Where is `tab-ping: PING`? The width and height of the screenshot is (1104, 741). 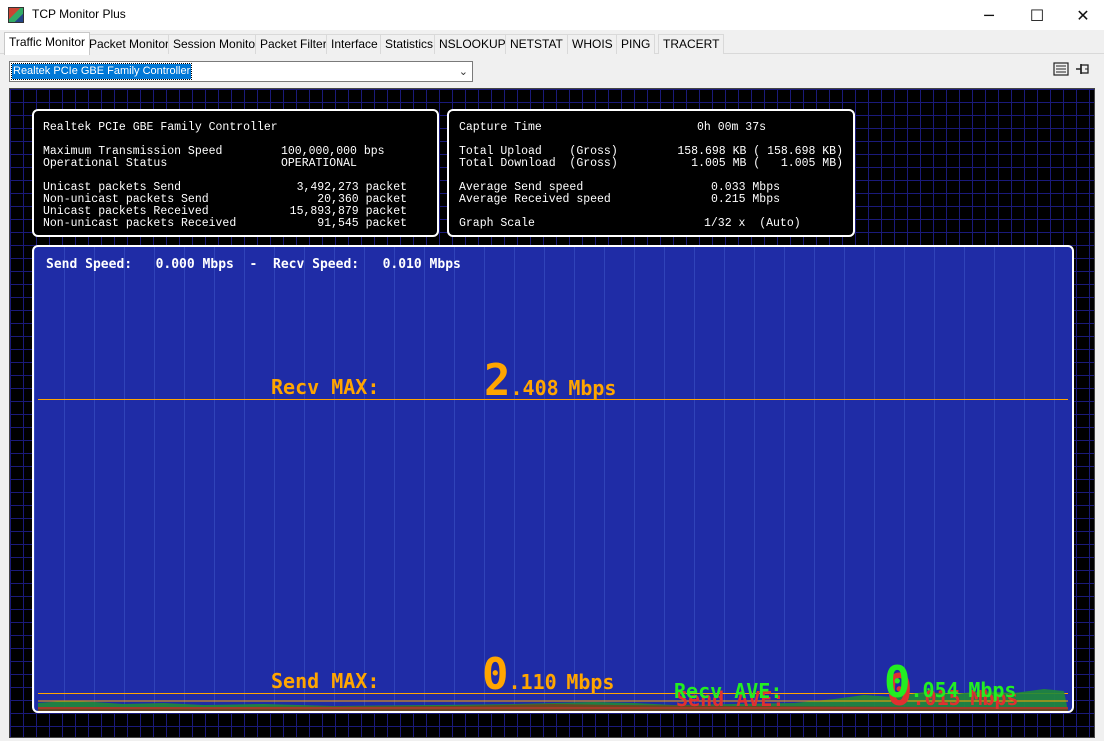 tab-ping: PING is located at coordinates (636, 44).